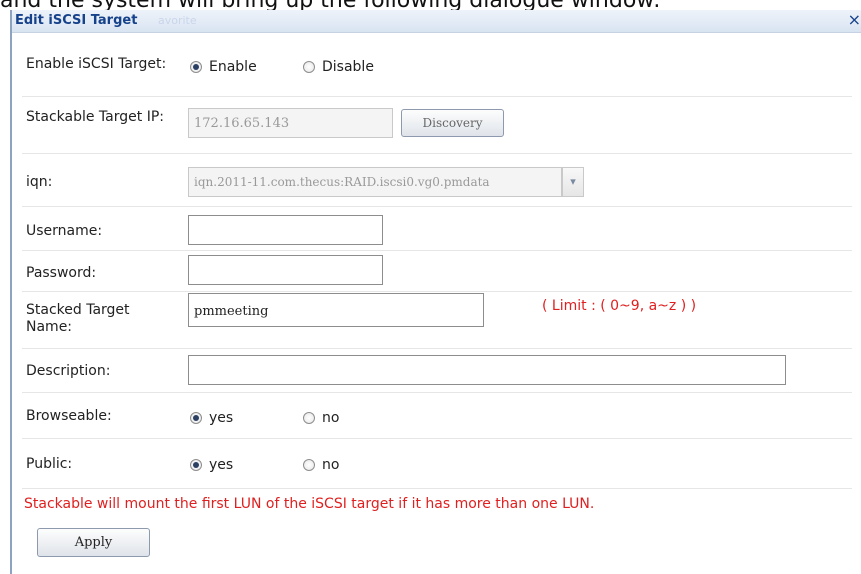 The width and height of the screenshot is (861, 574). I want to click on apply-button: Apply, so click(93, 542).